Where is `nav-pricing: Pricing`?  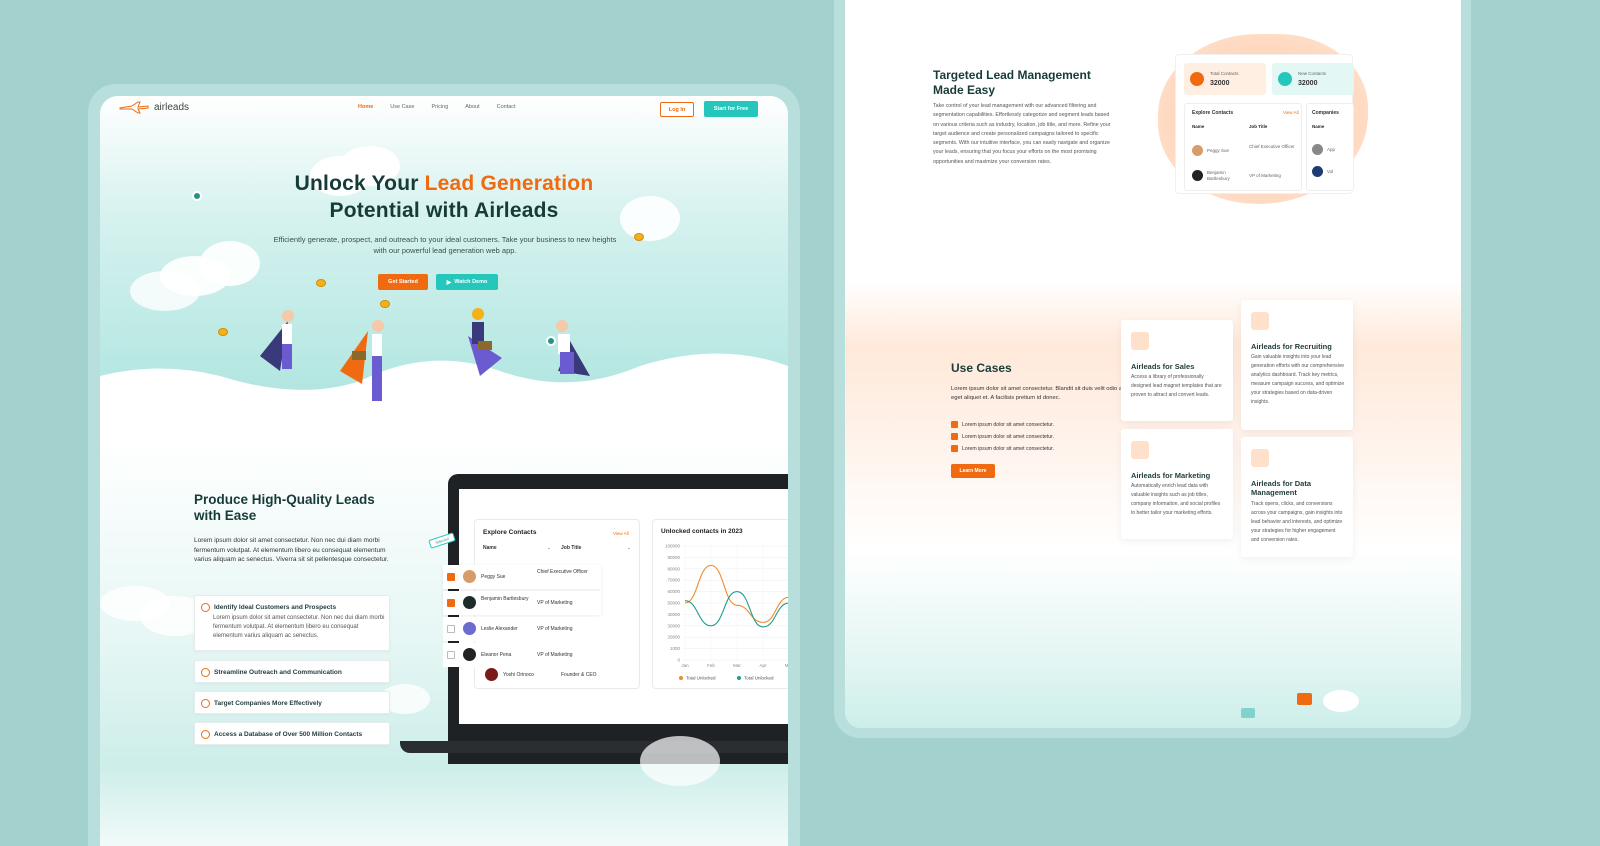 nav-pricing: Pricing is located at coordinates (439, 107).